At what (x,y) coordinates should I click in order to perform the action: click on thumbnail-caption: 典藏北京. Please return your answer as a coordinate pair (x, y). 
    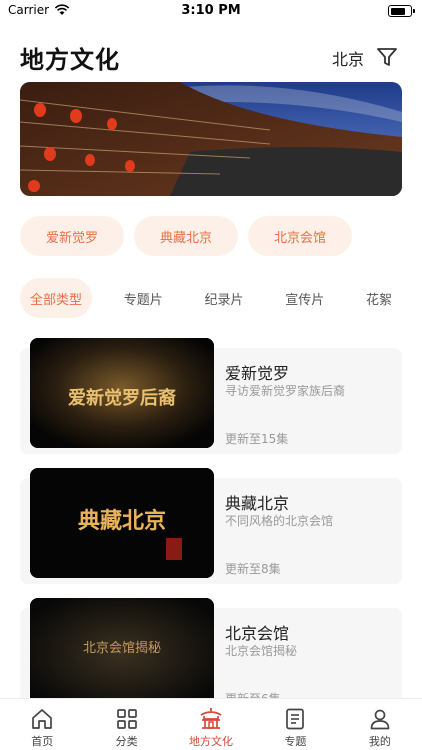
    Looking at the image, I should click on (122, 521).